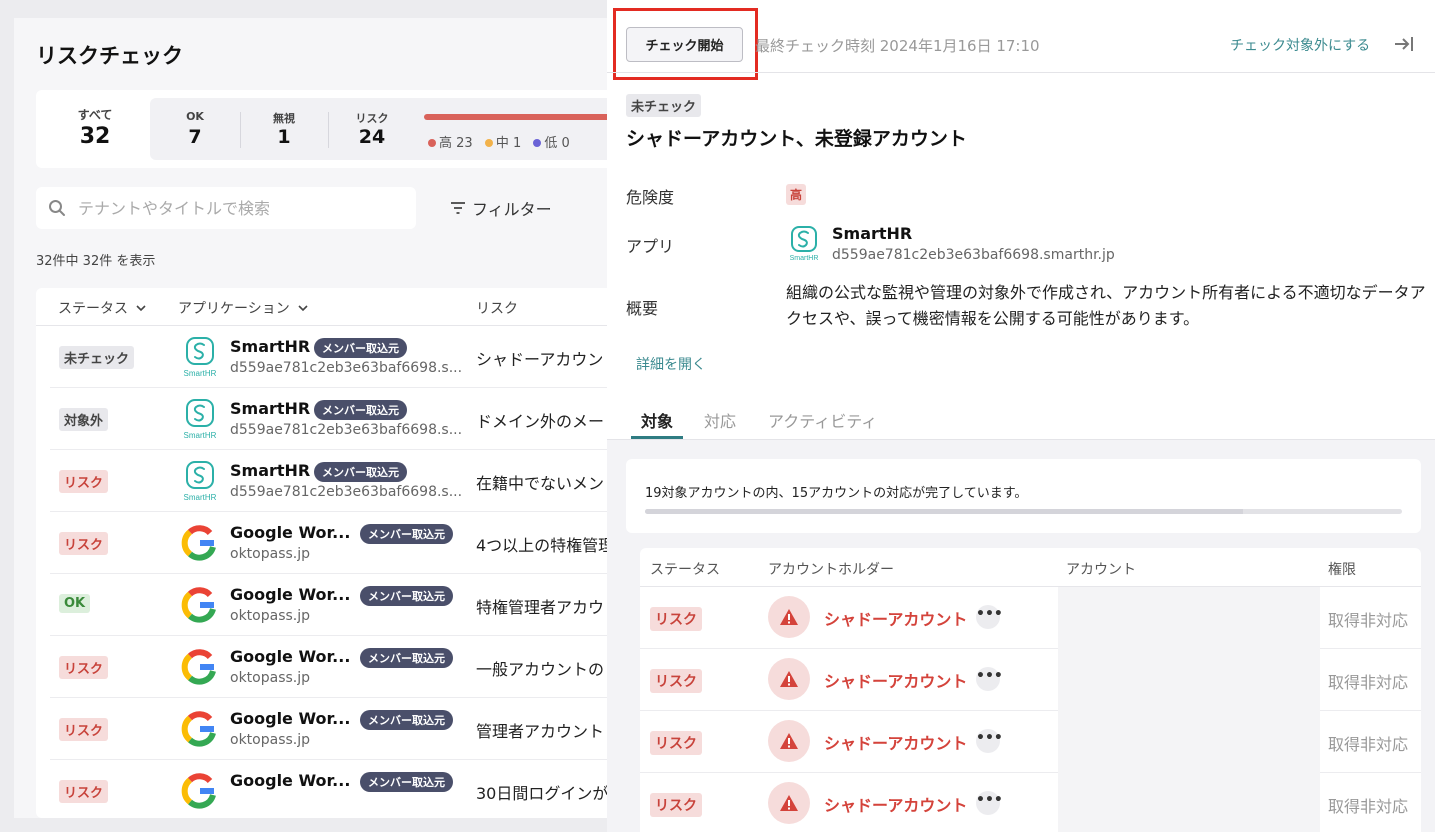 The height and width of the screenshot is (832, 1454). Describe the element at coordinates (671, 364) in the screenshot. I see `open-details-link: 詳細を開く` at that location.